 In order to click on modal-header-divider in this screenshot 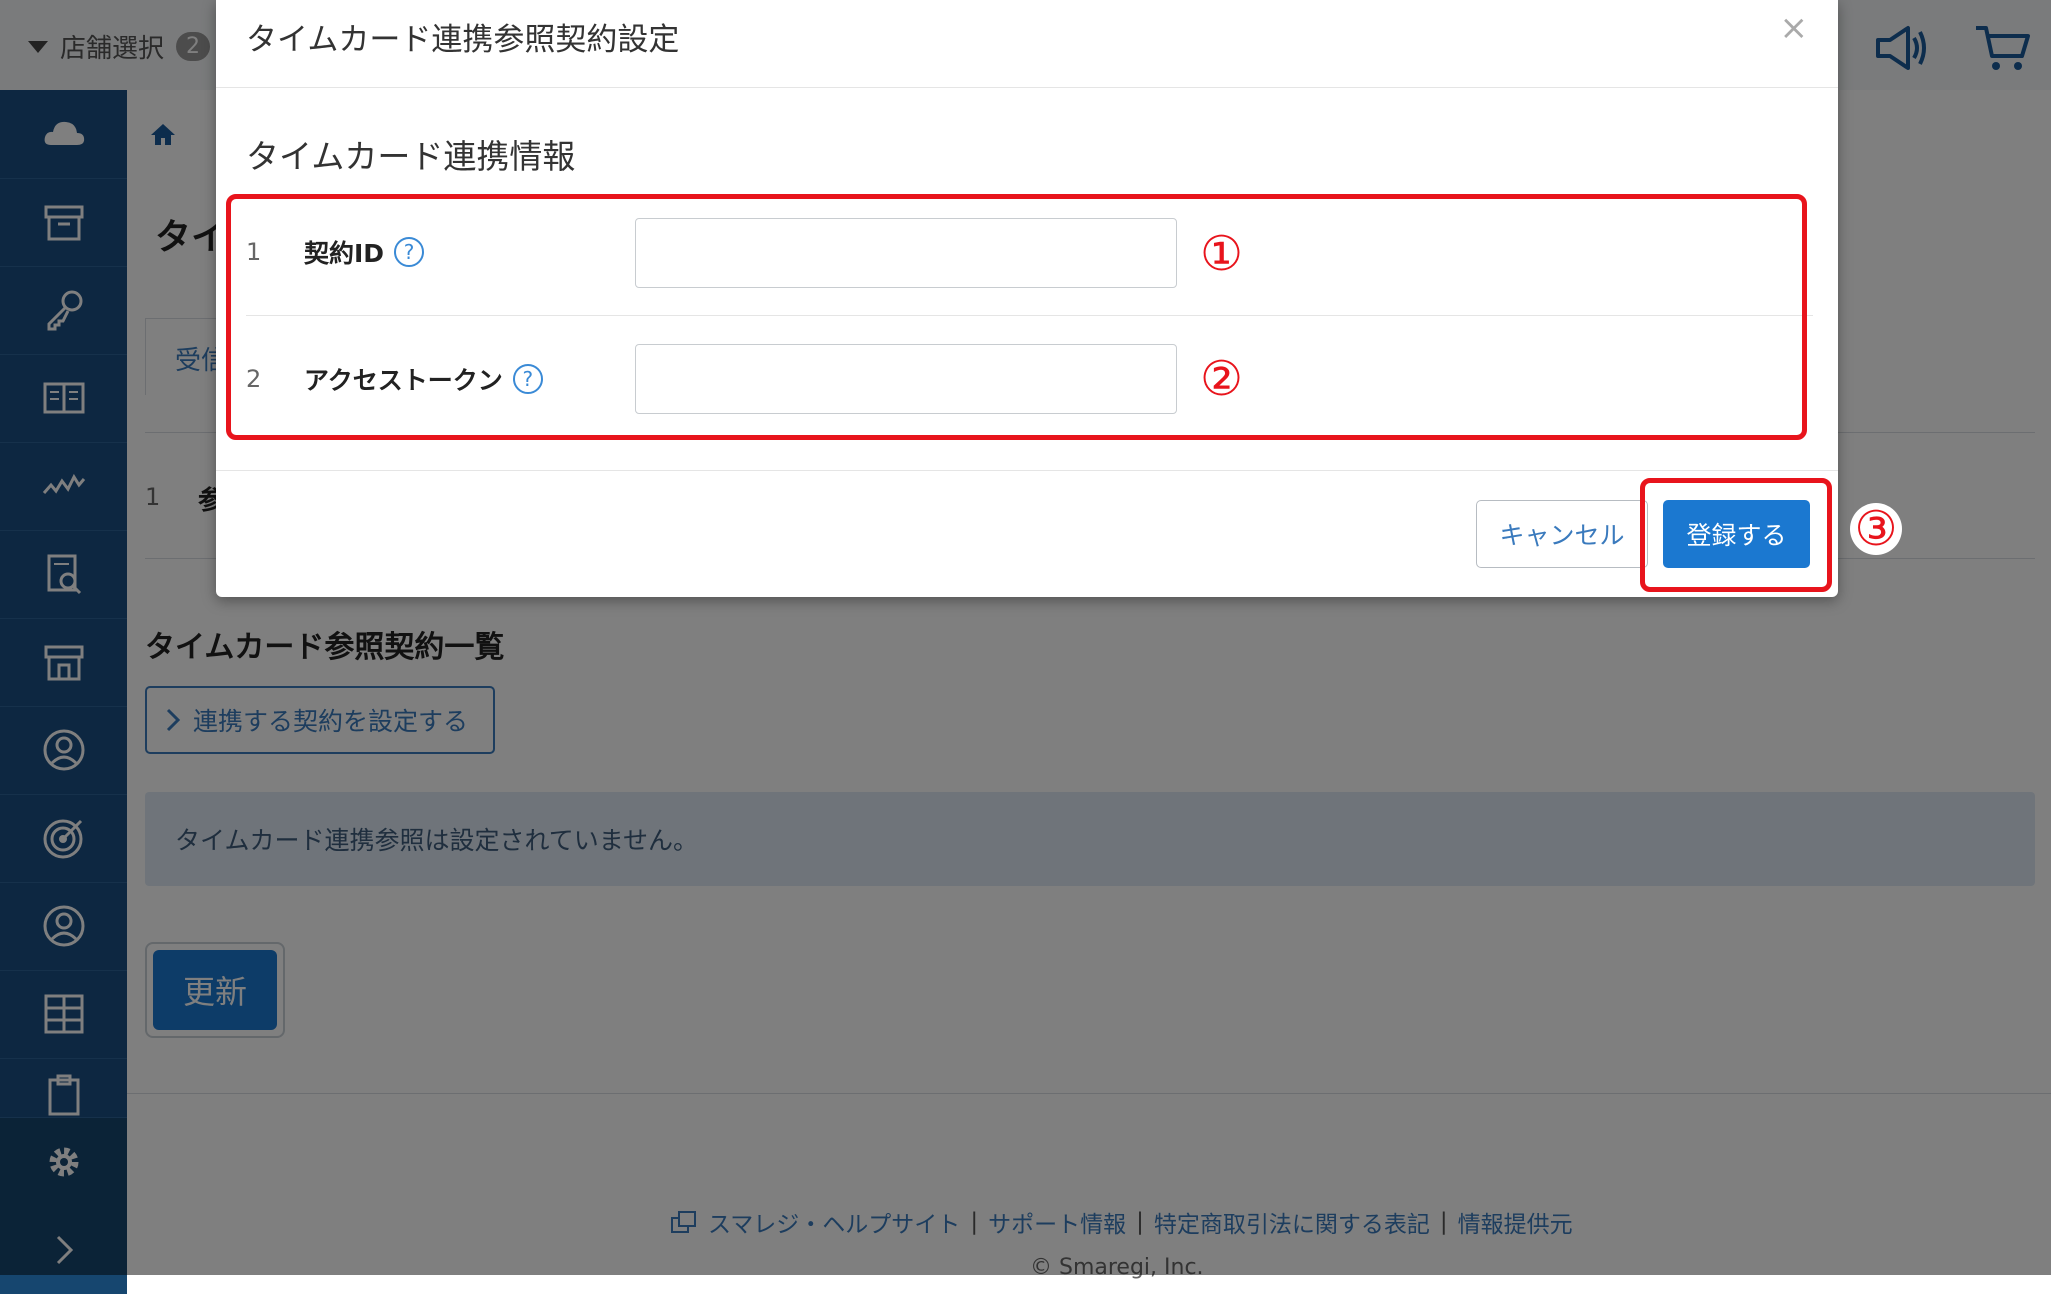, I will do `click(1027, 87)`.